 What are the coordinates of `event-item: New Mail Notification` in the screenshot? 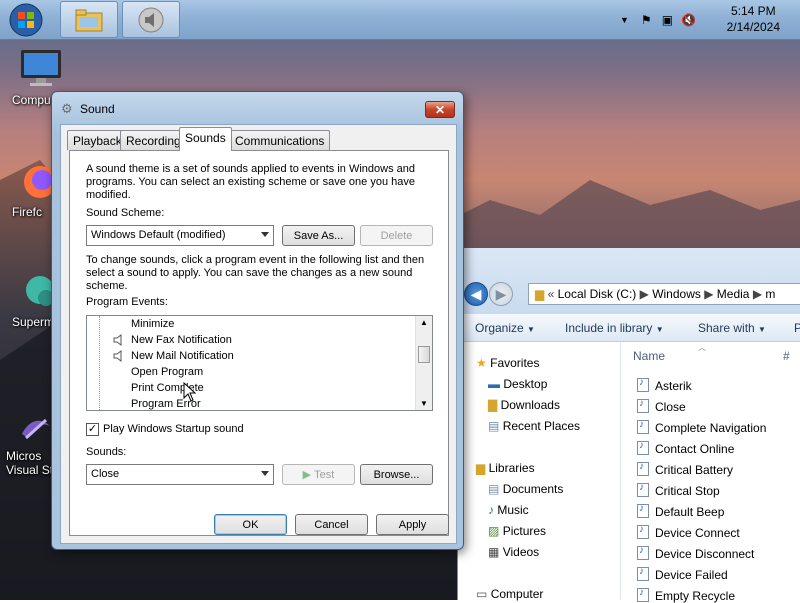 It's located at (182, 356).